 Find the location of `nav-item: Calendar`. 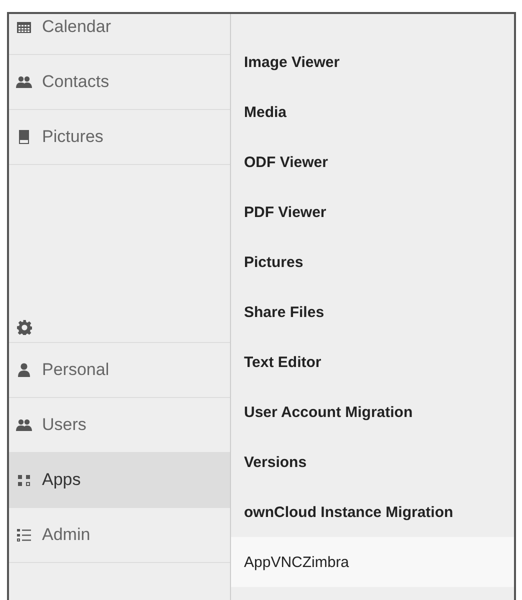

nav-item: Calendar is located at coordinates (119, 34).